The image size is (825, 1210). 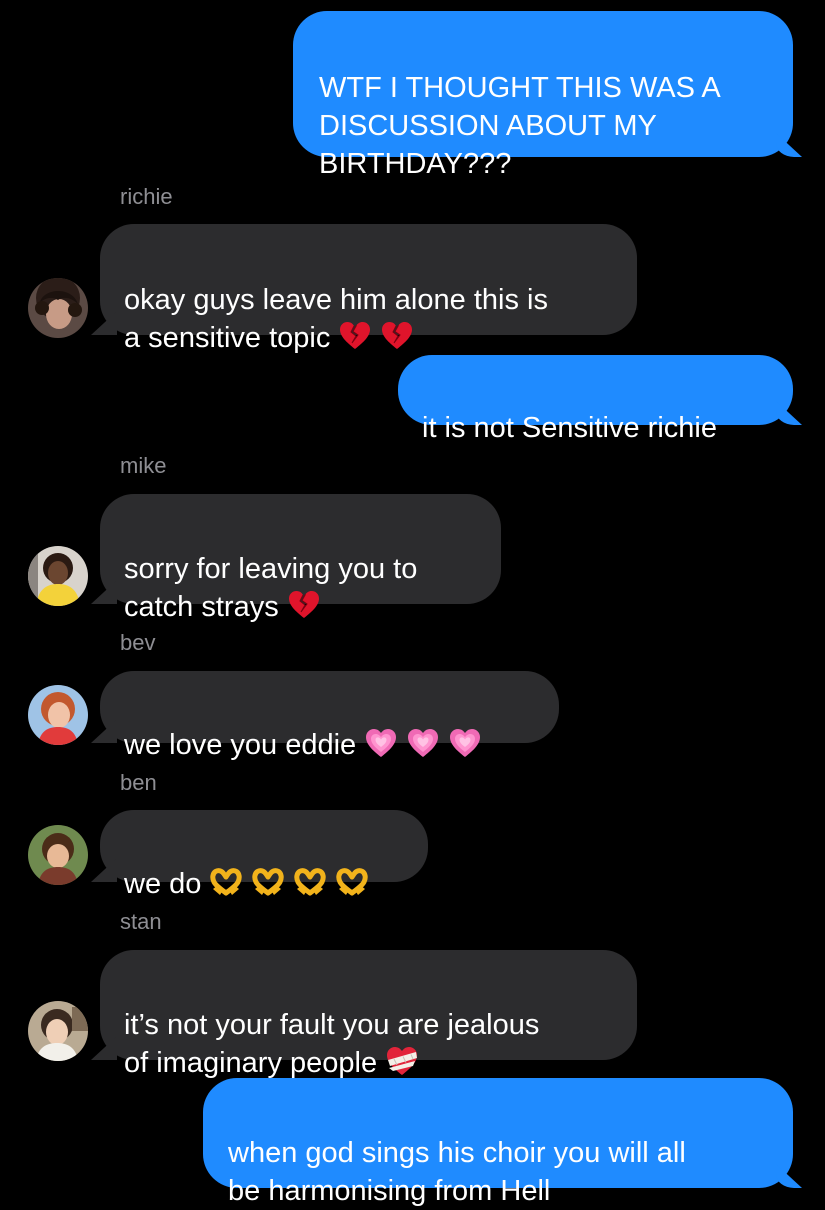 What do you see at coordinates (58, 1031) in the screenshot?
I see `avatar-stan` at bounding box center [58, 1031].